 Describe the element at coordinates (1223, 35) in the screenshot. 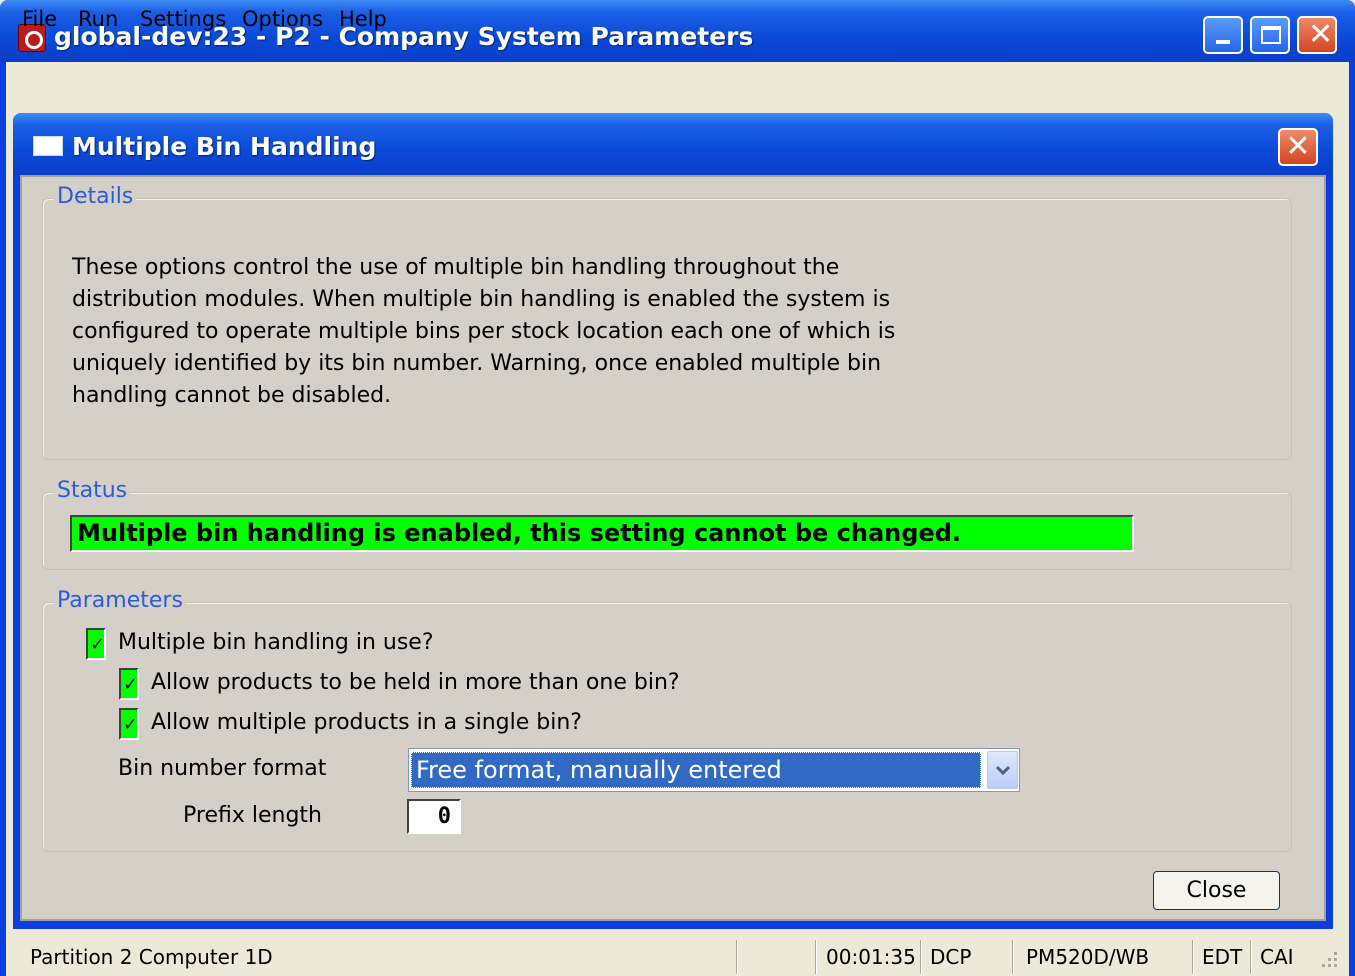

I see `minimize-button` at that location.